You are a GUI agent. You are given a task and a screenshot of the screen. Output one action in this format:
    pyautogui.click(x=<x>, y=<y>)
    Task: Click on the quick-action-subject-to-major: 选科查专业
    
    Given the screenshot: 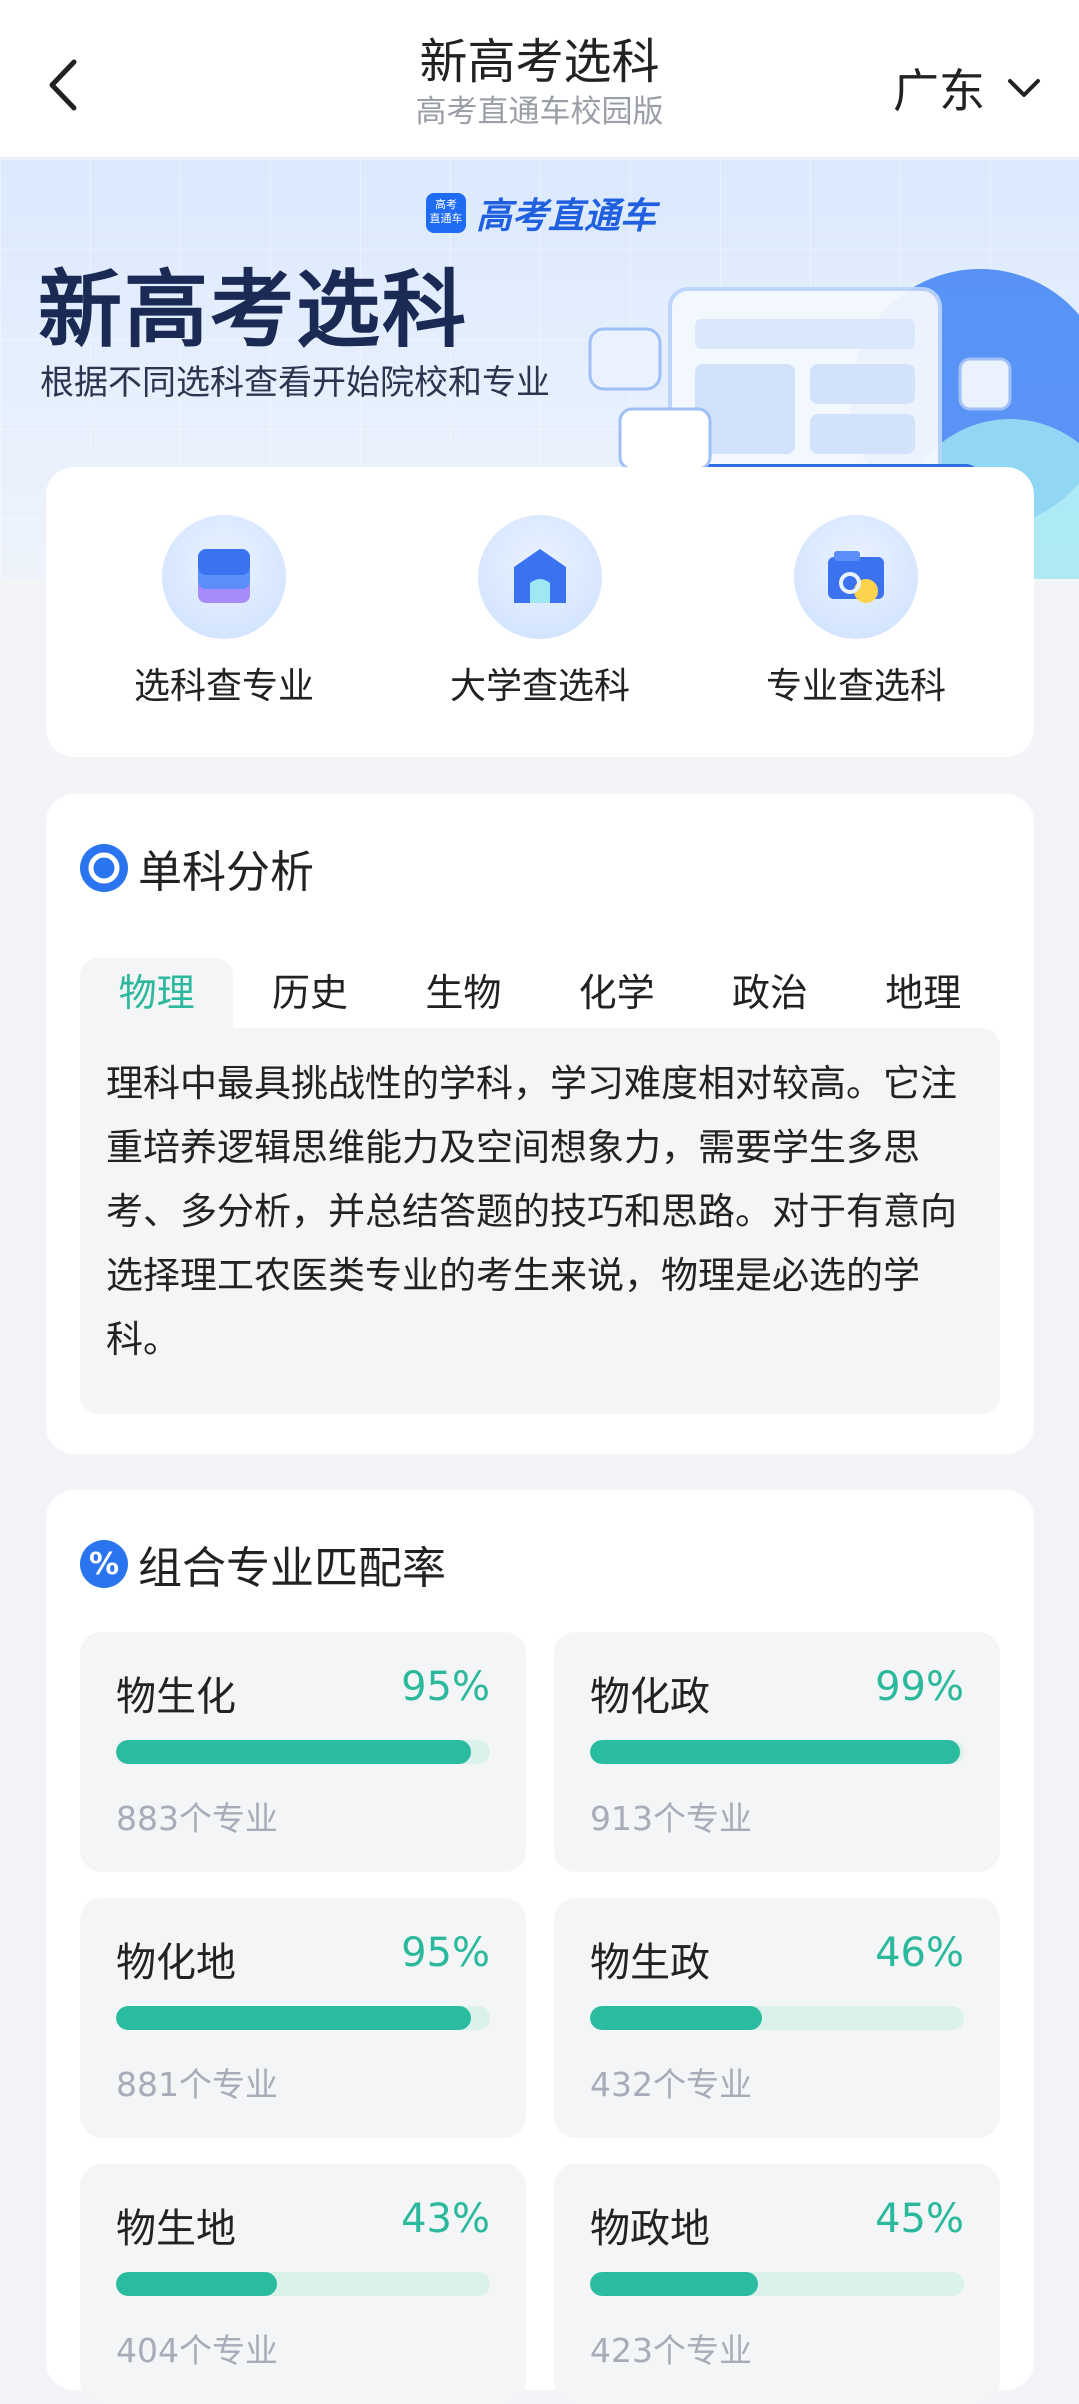 What is the action you would take?
    pyautogui.click(x=224, y=612)
    